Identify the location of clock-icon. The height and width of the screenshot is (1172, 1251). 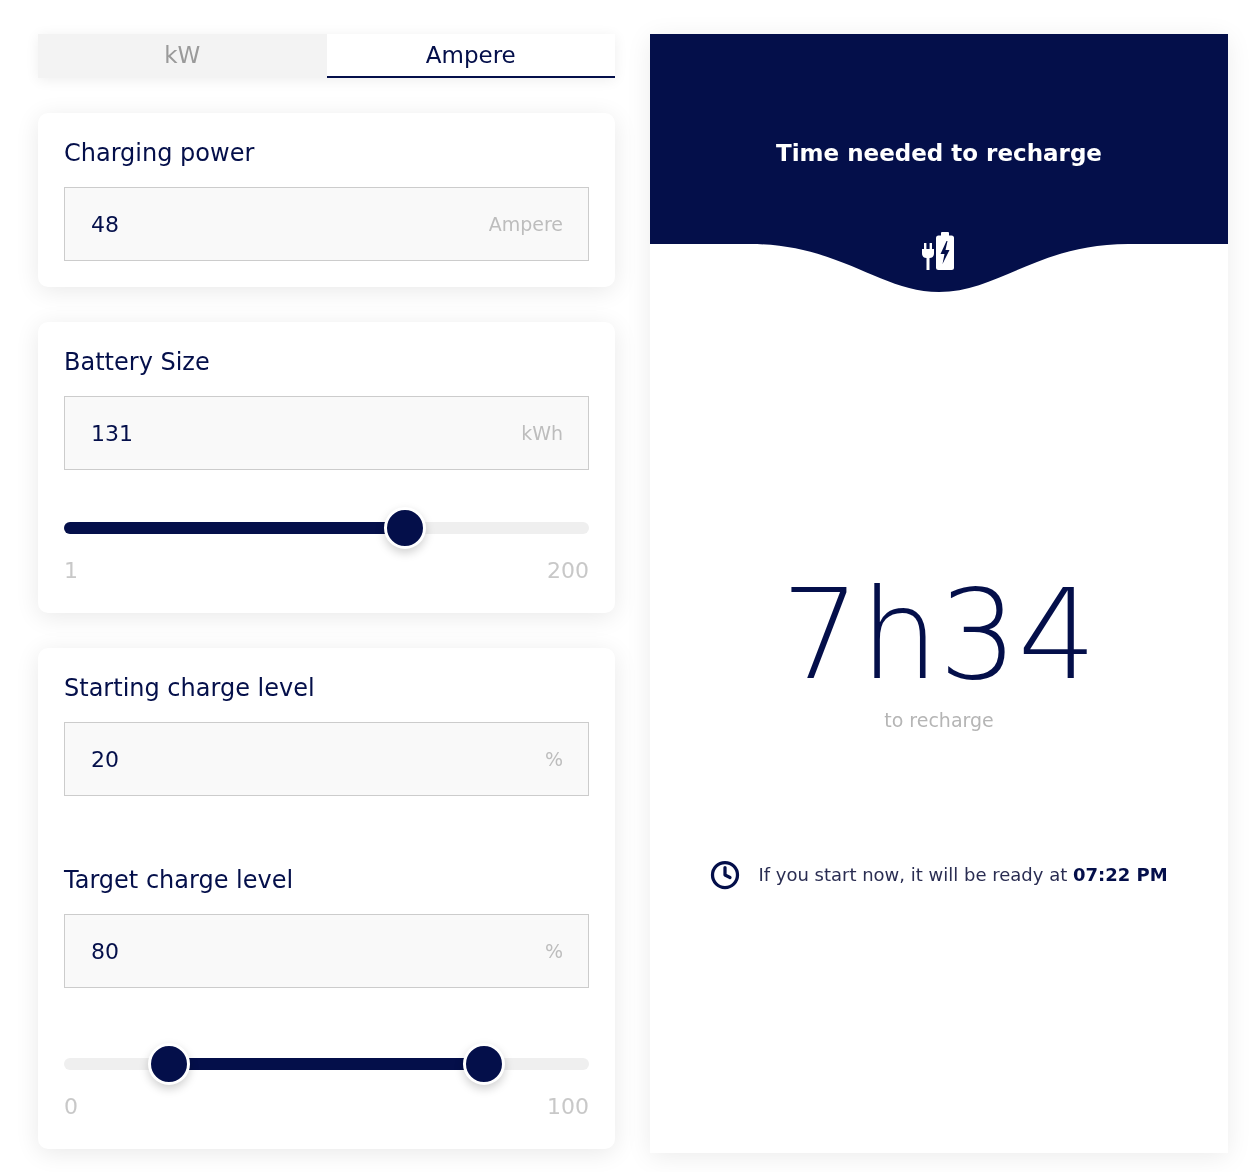
(725, 875).